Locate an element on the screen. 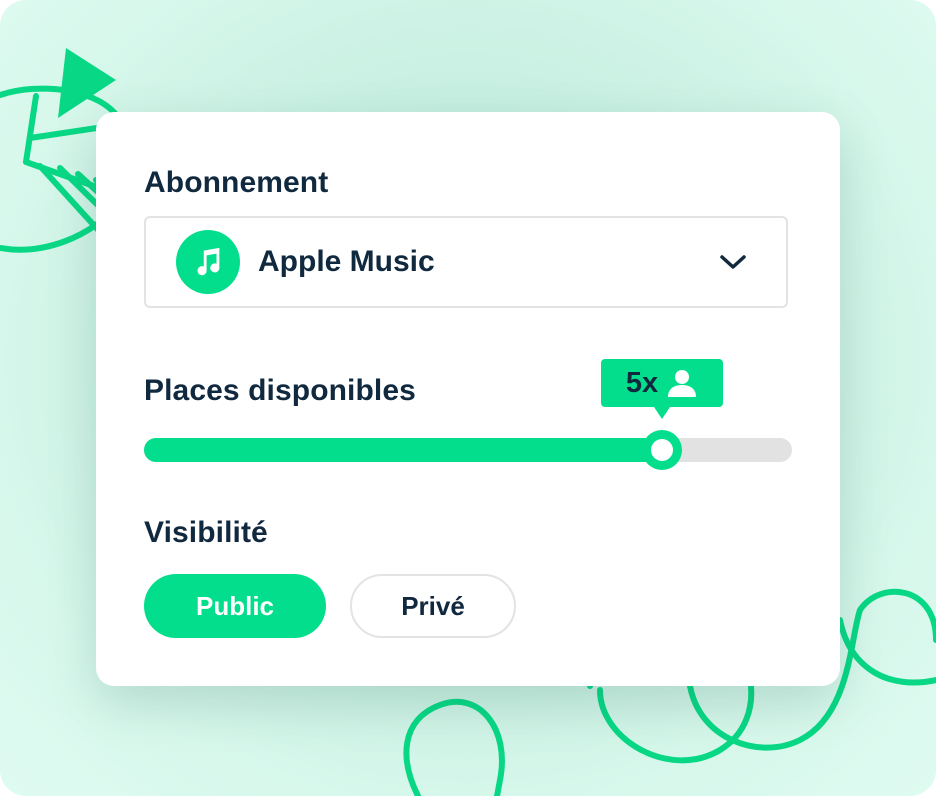 The height and width of the screenshot is (796, 936). subscription-selected-value: Apple Music is located at coordinates (346, 261).